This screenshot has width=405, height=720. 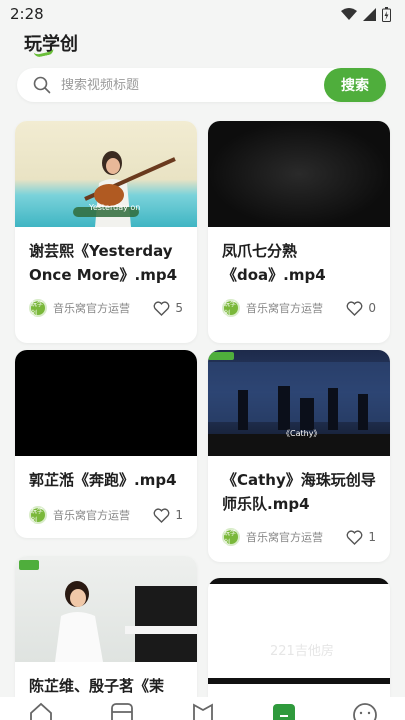 I want to click on thumbnail-caption: 《Cathy》, so click(x=302, y=433).